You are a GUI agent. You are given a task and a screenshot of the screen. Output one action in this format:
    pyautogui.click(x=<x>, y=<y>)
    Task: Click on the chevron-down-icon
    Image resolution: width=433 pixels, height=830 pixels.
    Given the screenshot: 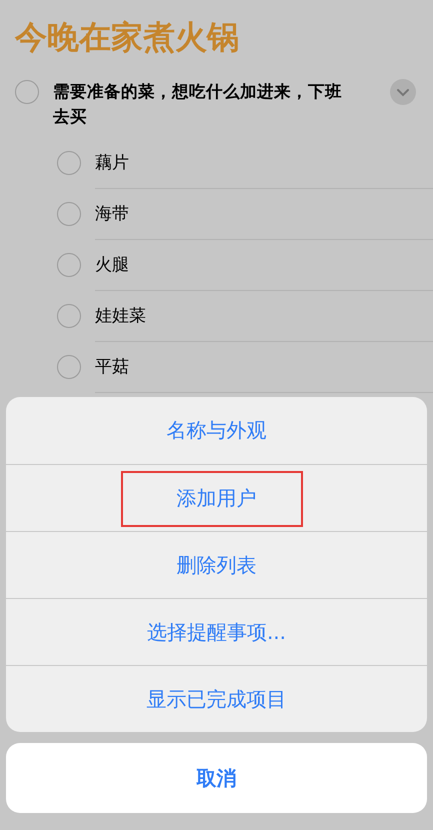 What is the action you would take?
    pyautogui.click(x=403, y=92)
    